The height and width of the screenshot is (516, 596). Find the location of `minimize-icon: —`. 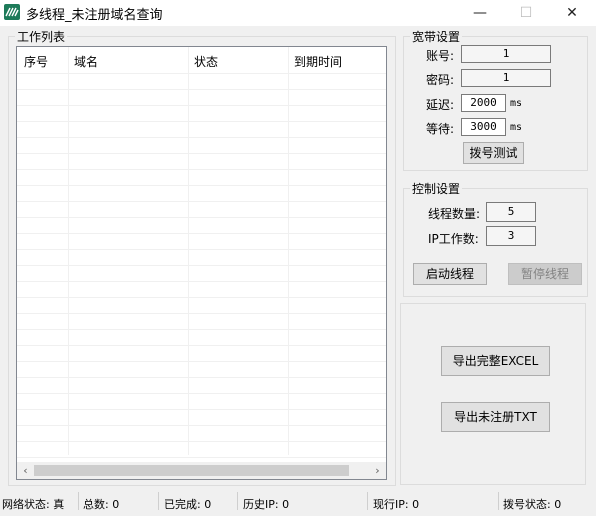

minimize-icon: — is located at coordinates (480, 13).